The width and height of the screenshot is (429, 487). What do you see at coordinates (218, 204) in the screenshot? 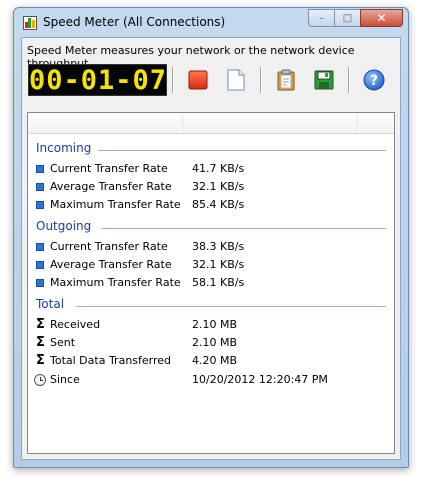
I see `row-value: 85.4 KB/s` at bounding box center [218, 204].